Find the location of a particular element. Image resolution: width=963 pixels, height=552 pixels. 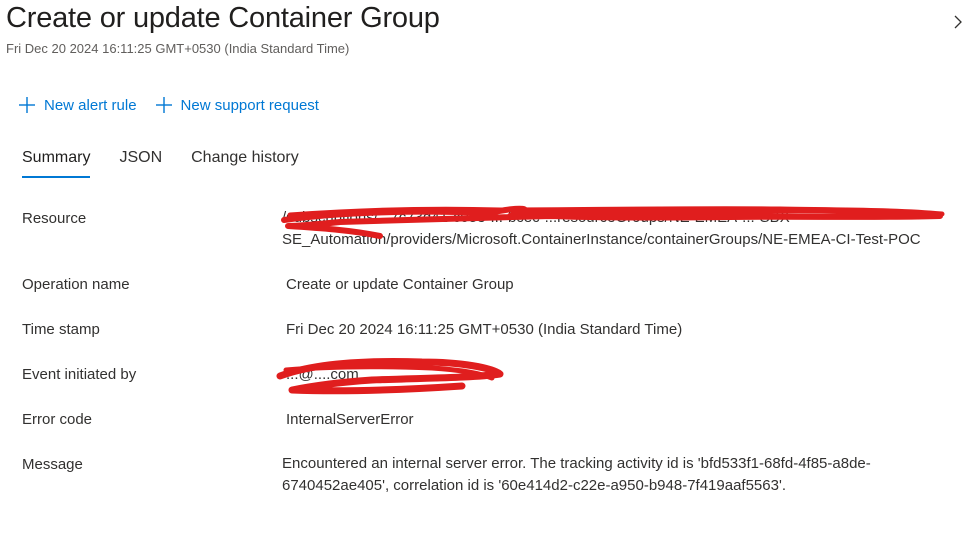

message-label: Message is located at coordinates (52, 464).